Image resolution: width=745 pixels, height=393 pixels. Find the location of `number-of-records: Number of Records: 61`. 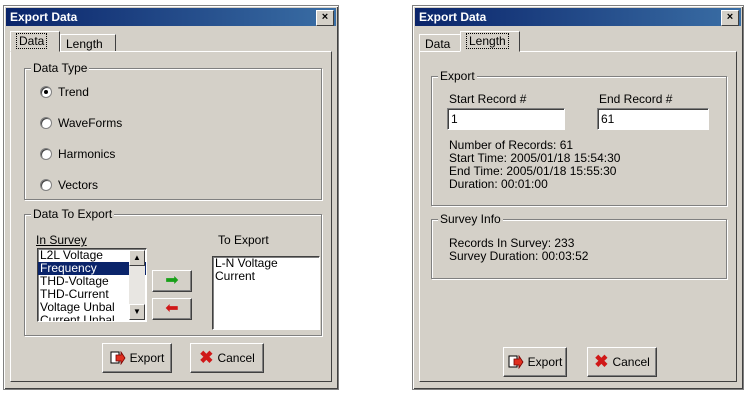

number-of-records: Number of Records: 61 is located at coordinates (511, 145).